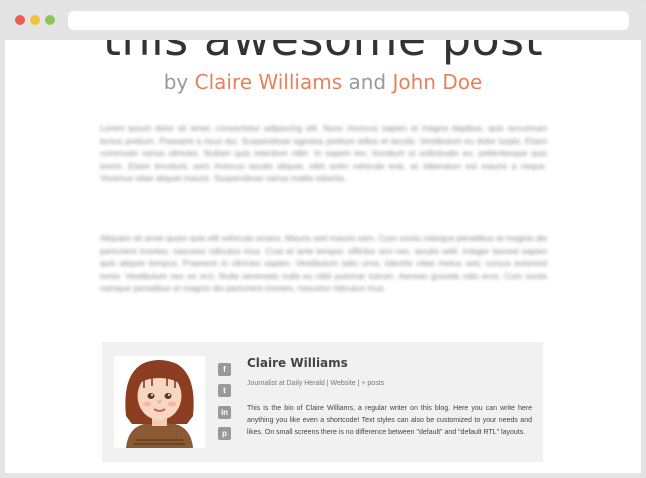 This screenshot has width=646, height=478. Describe the element at coordinates (297, 363) in the screenshot. I see `author-box-name: Claire Williams` at that location.